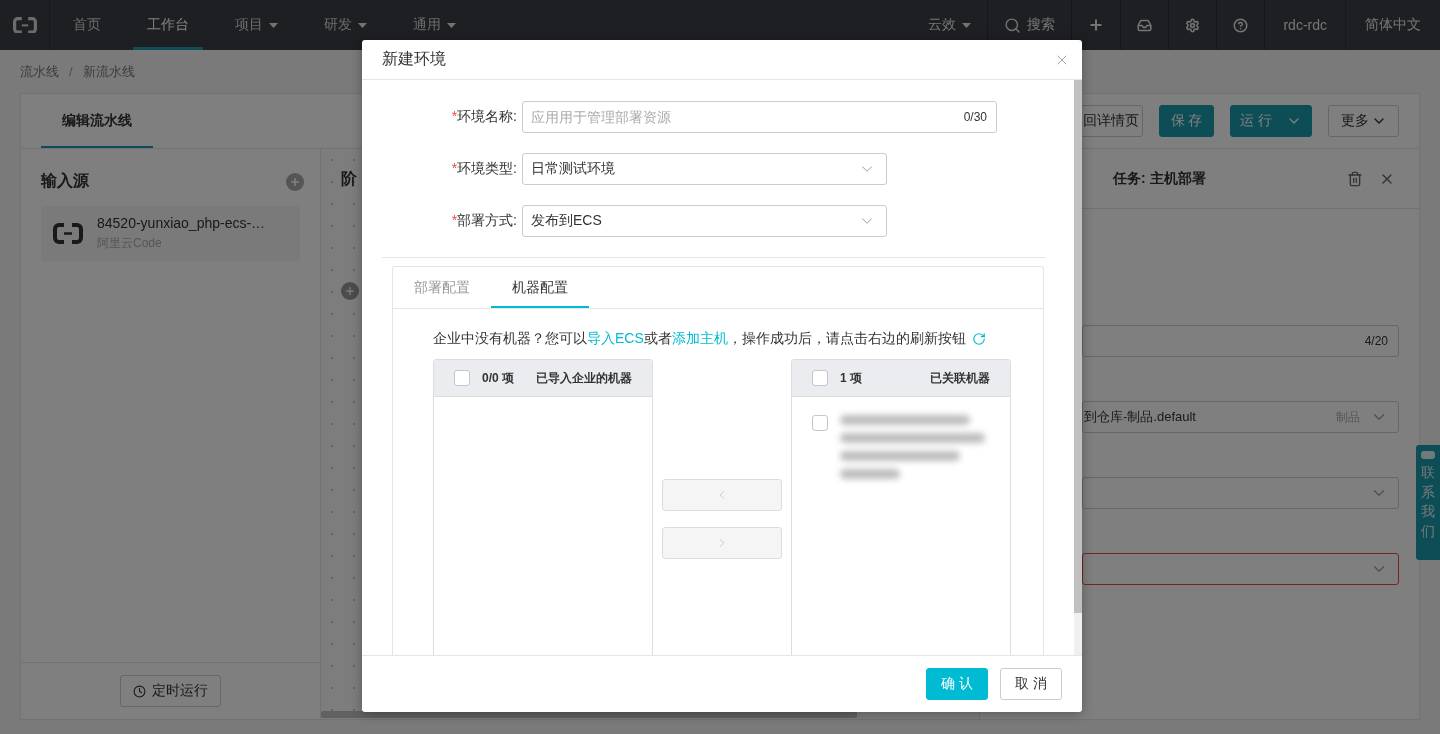 The height and width of the screenshot is (734, 1440). Describe the element at coordinates (345, 25) in the screenshot. I see `nav-item: 研发` at that location.